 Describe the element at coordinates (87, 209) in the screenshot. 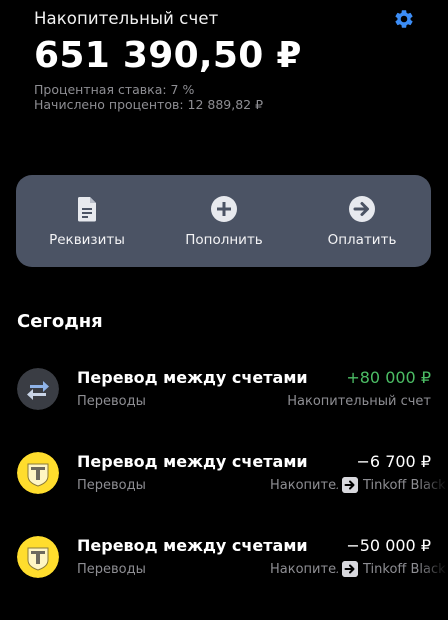

I see `document-icon` at that location.